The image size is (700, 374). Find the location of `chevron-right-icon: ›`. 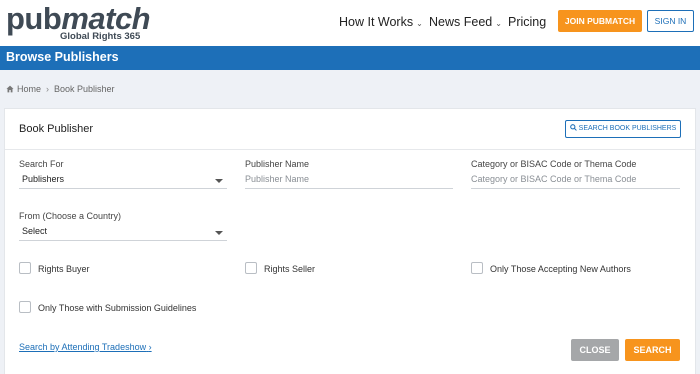

chevron-right-icon: › is located at coordinates (150, 347).